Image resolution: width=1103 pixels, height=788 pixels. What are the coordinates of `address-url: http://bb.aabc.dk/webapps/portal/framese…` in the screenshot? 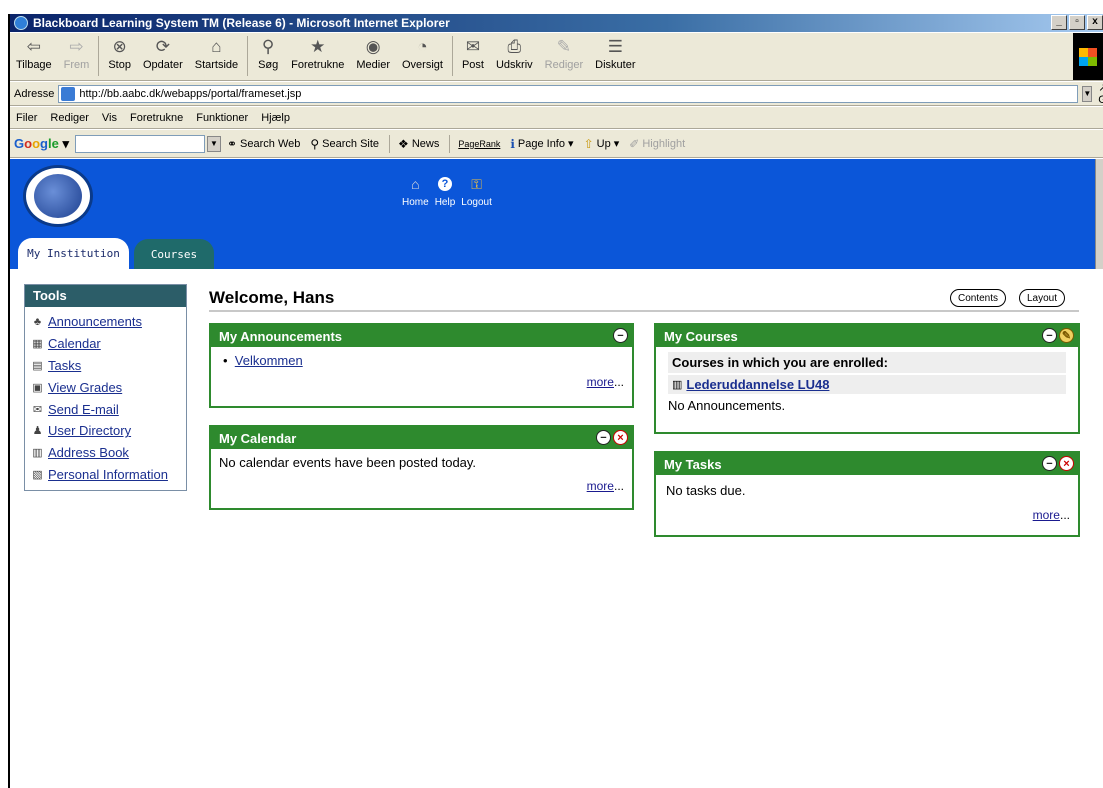 It's located at (190, 93).